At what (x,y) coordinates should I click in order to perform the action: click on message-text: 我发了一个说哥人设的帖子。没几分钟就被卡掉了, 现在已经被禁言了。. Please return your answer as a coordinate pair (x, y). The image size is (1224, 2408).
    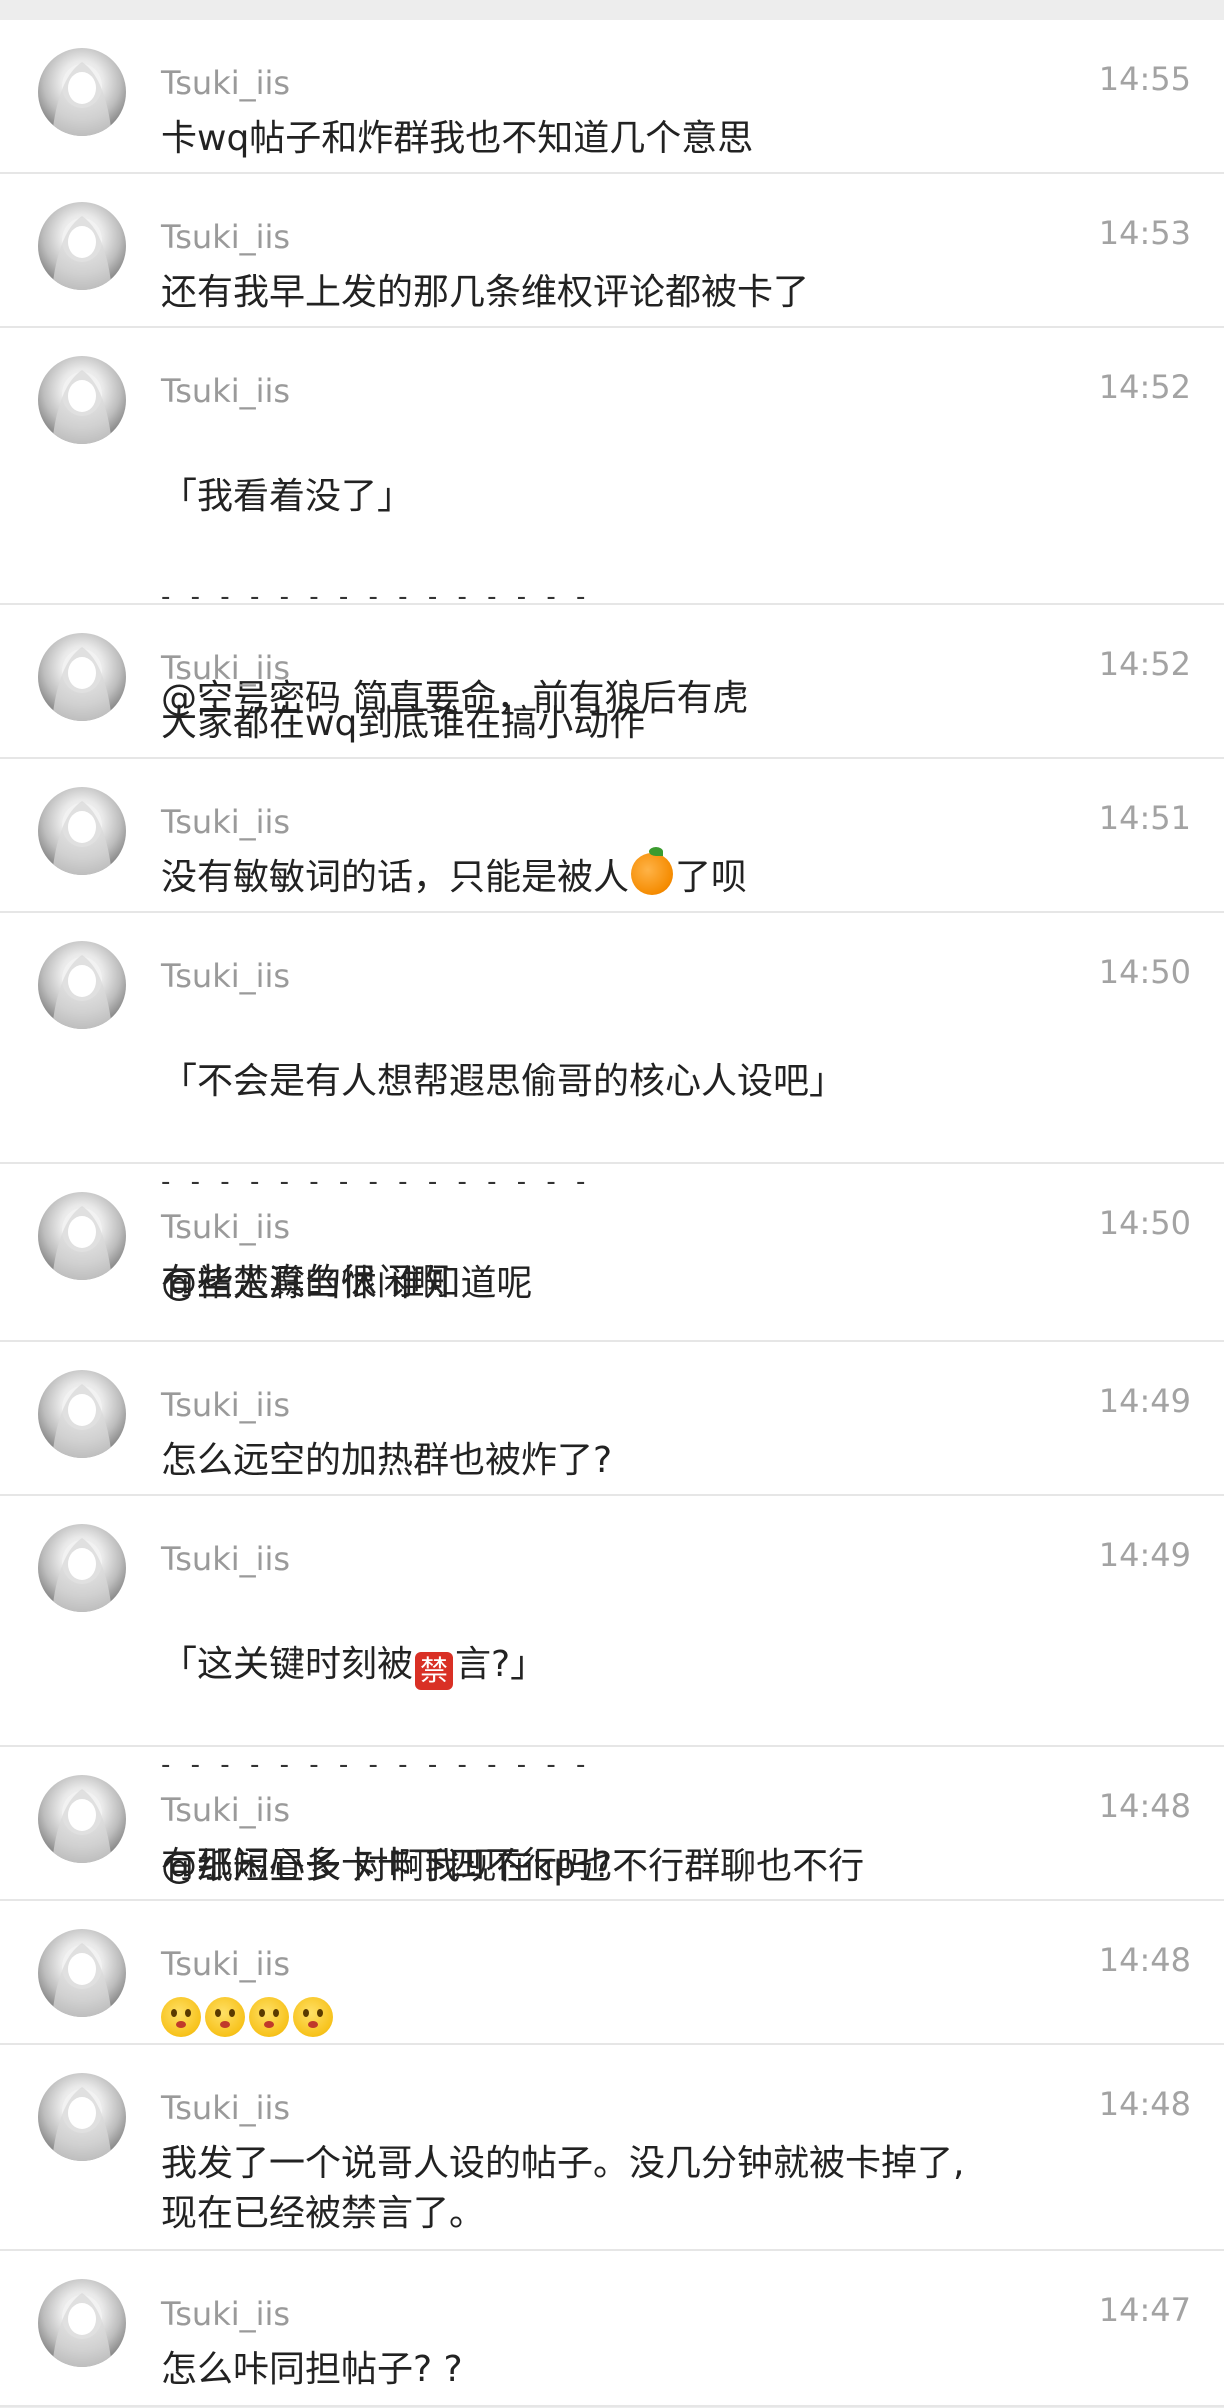
    Looking at the image, I should click on (563, 2188).